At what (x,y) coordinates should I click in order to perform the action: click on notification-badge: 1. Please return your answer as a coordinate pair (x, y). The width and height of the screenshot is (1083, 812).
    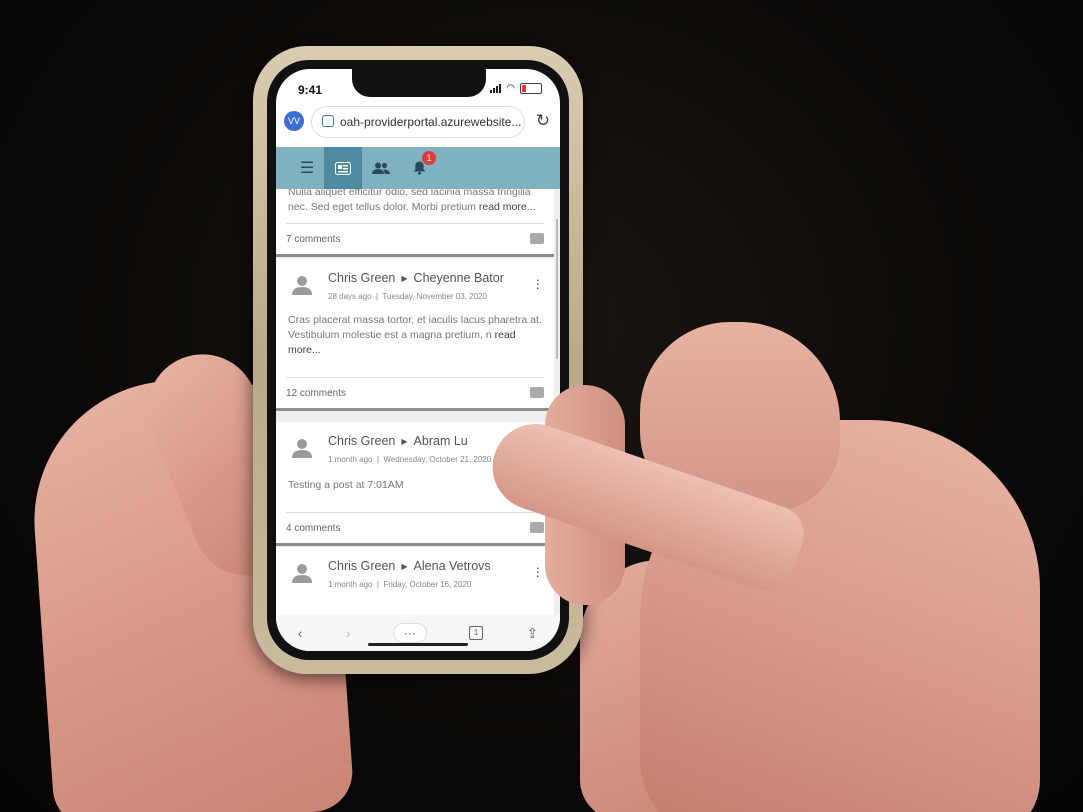
    Looking at the image, I should click on (429, 158).